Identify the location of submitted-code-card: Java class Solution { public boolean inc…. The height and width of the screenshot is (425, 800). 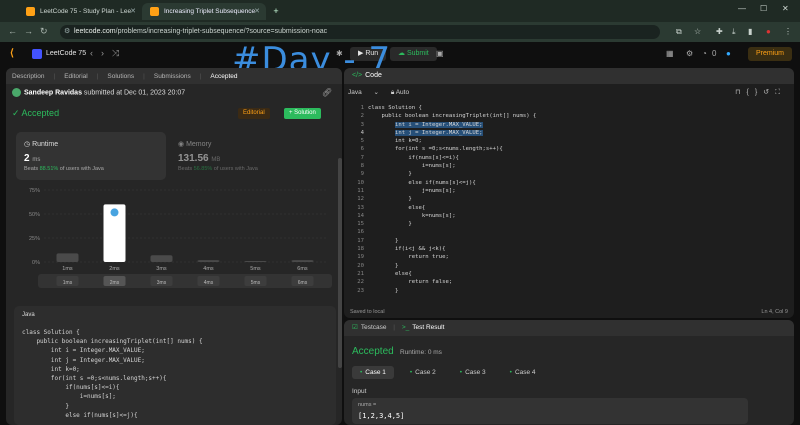
(175, 365).